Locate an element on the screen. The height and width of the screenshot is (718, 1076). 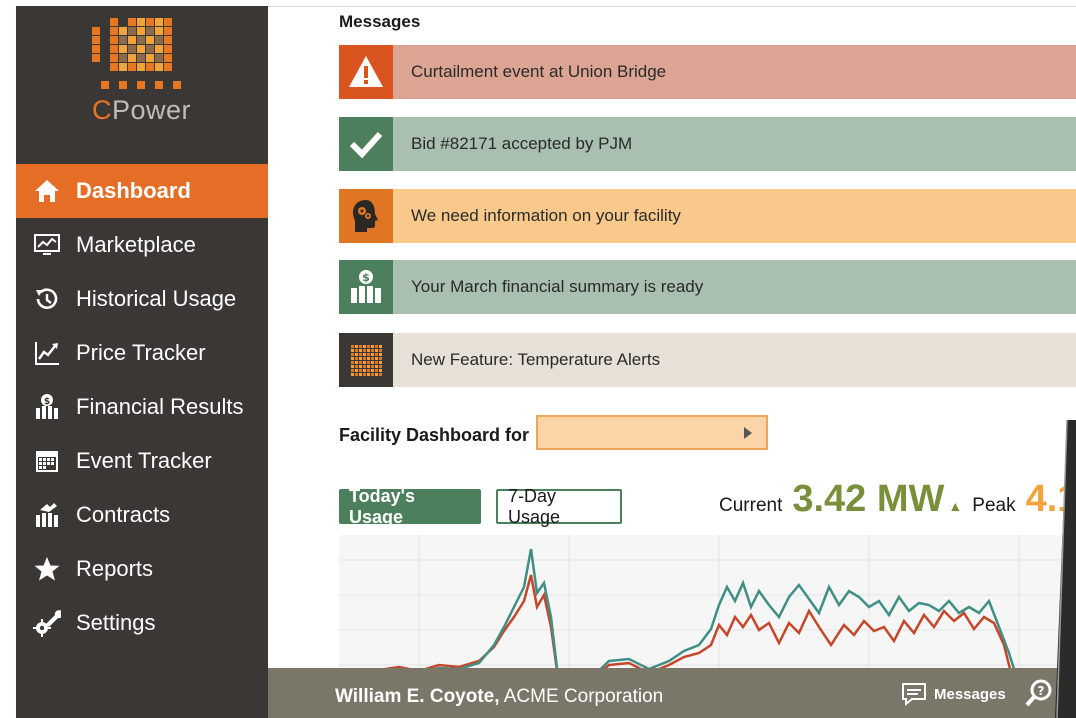
caret-right-icon is located at coordinates (748, 433).